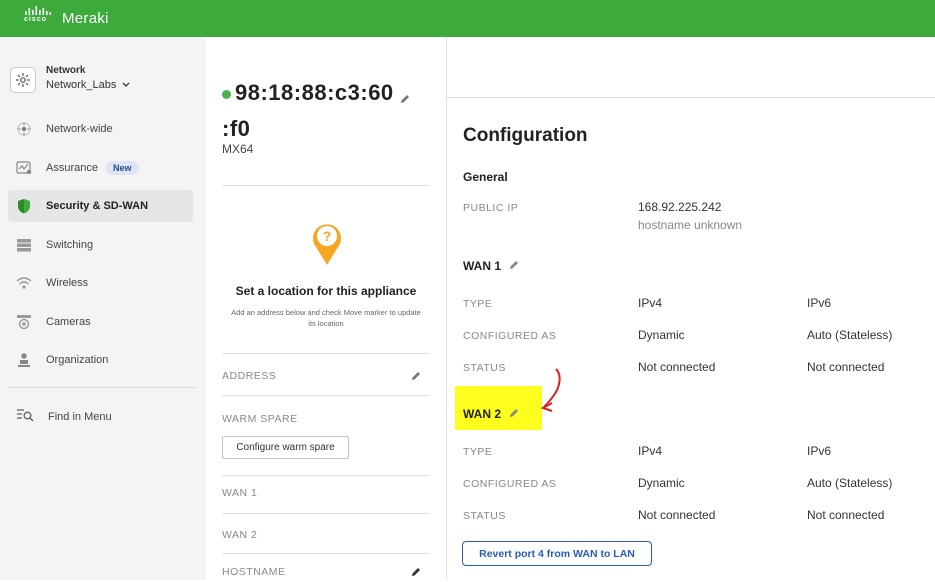  I want to click on wan1-status-v6: Not connected, so click(846, 367).